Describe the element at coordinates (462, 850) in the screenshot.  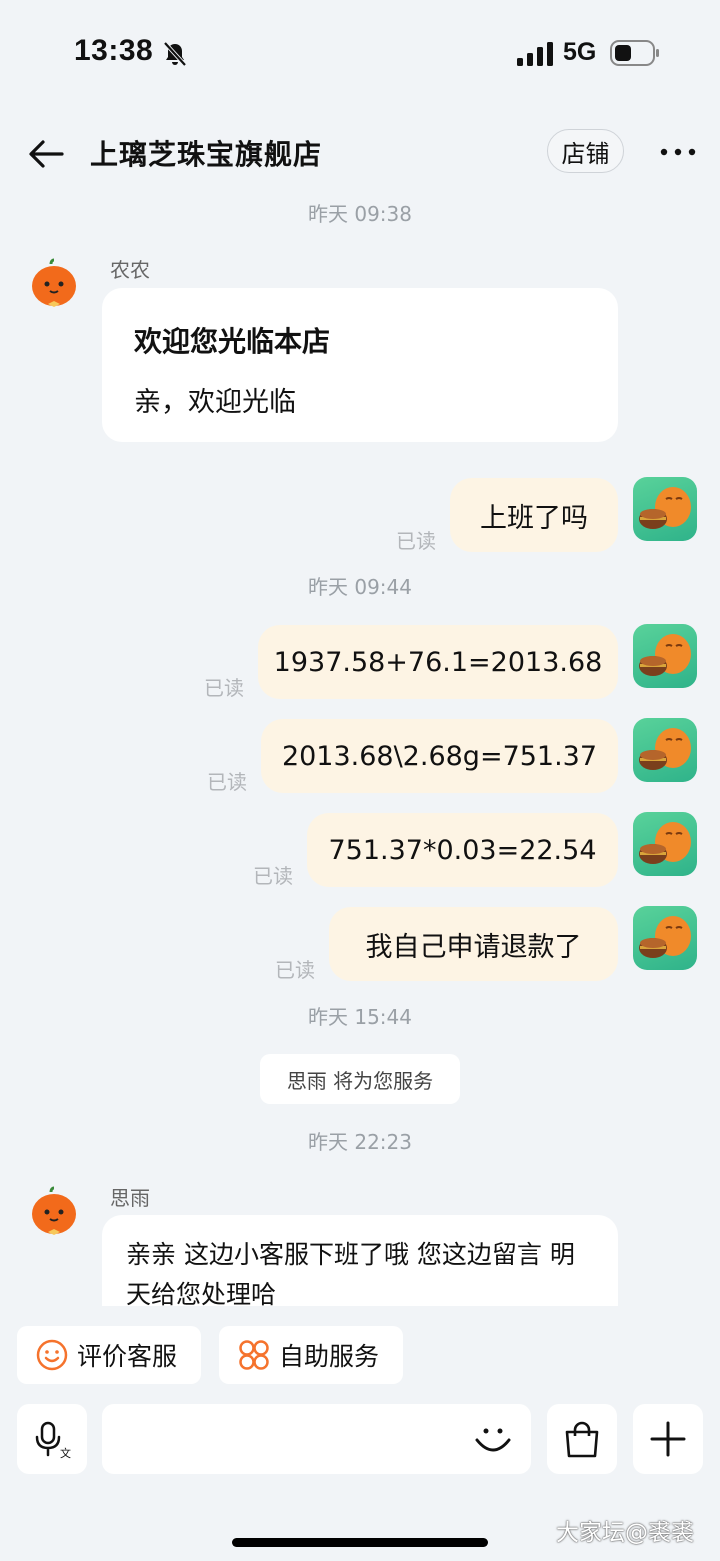
I see `outgoing-message-bubble: 751.37*0.03=22.54` at that location.